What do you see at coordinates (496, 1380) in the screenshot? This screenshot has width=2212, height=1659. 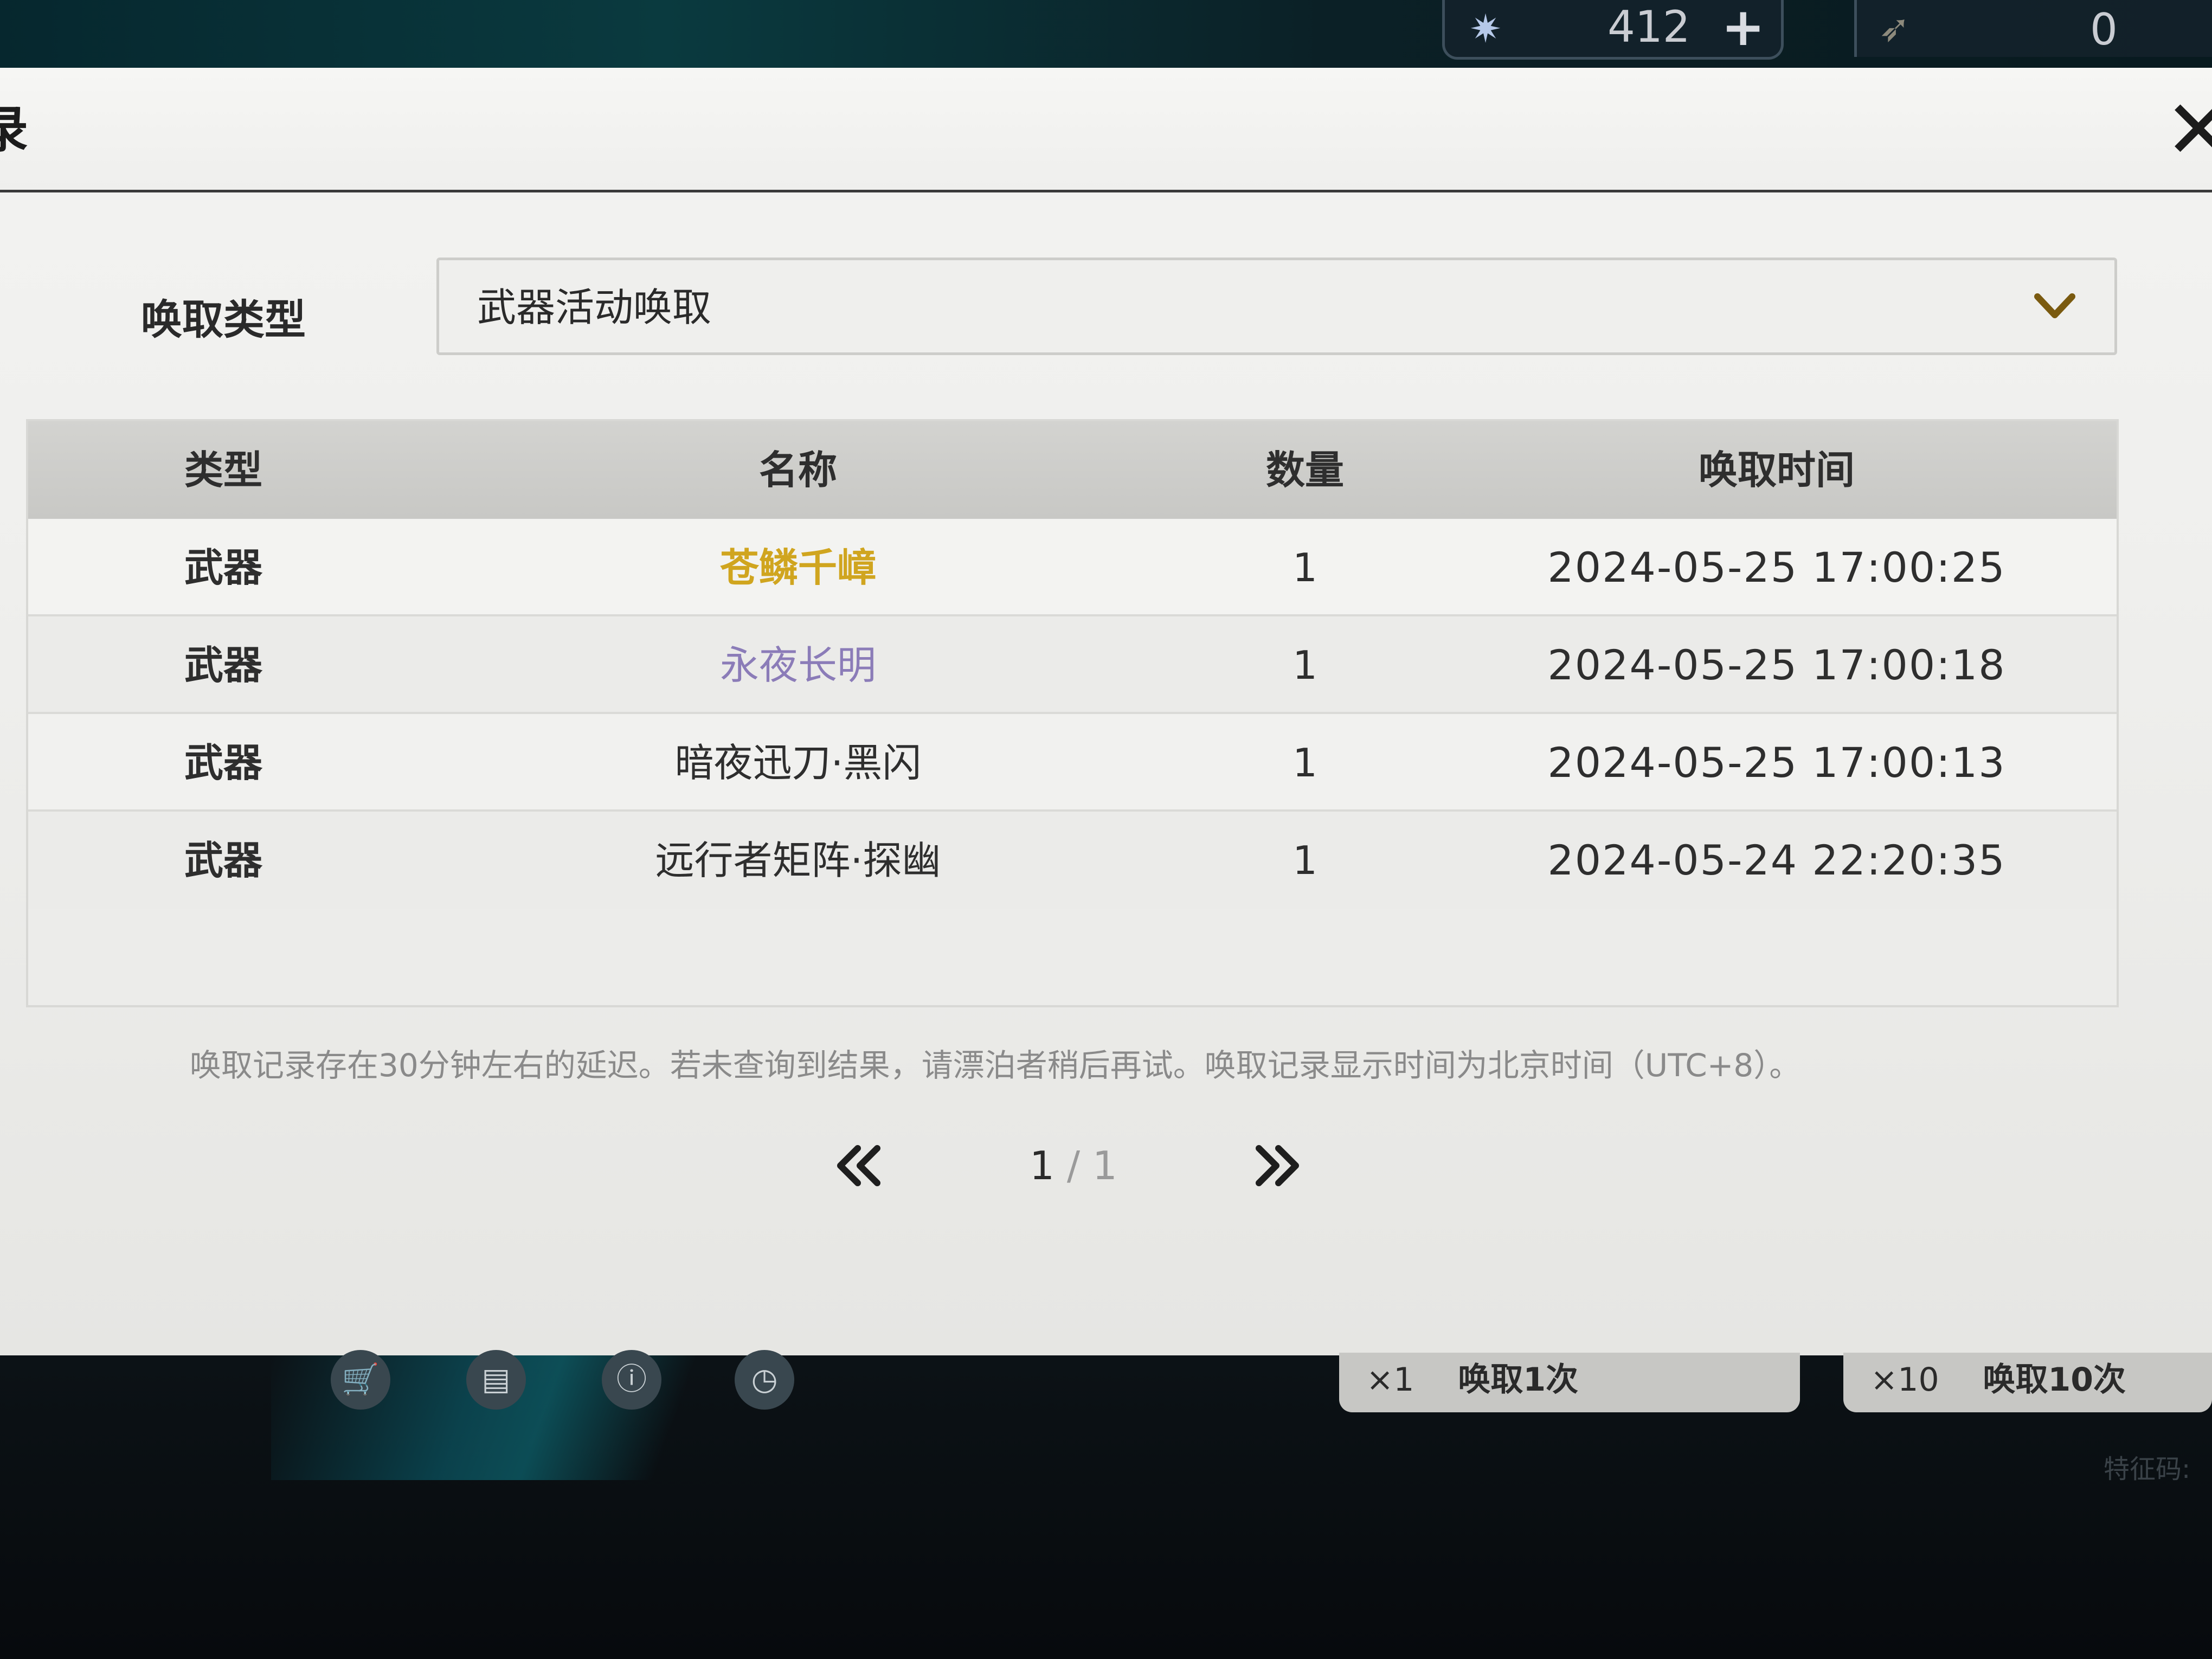 I see `record-icon: ▤` at bounding box center [496, 1380].